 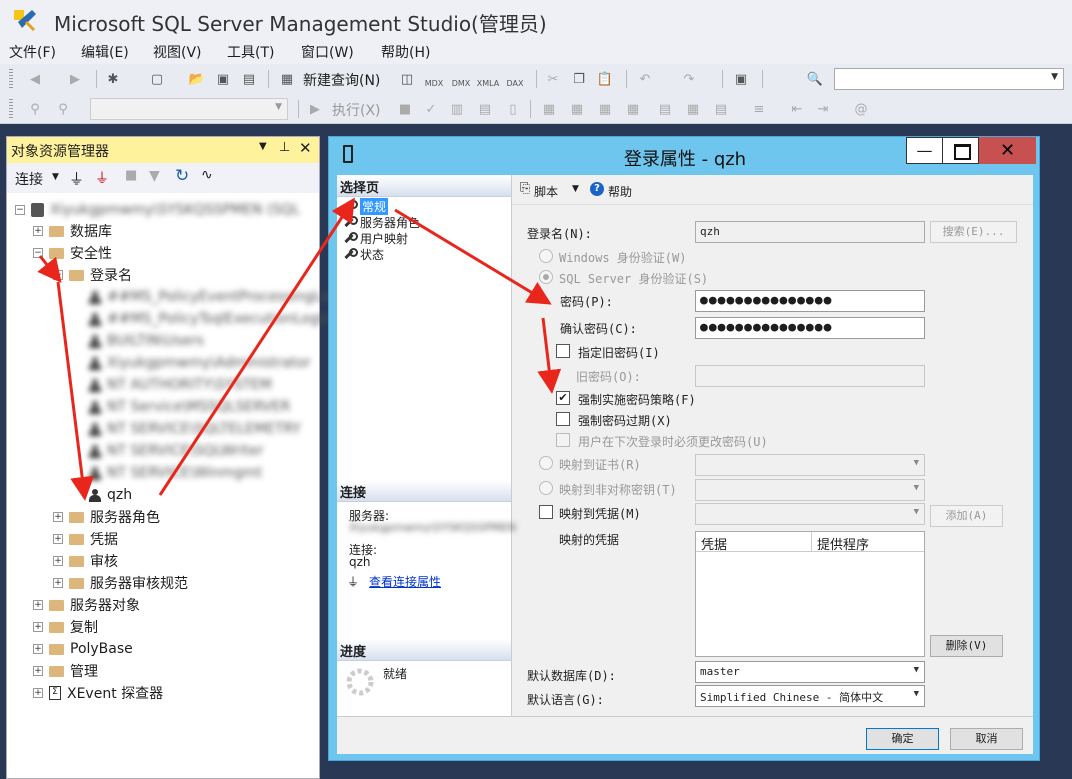 What do you see at coordinates (563, 419) in the screenshot?
I see `enforce-expiration-checkbox` at bounding box center [563, 419].